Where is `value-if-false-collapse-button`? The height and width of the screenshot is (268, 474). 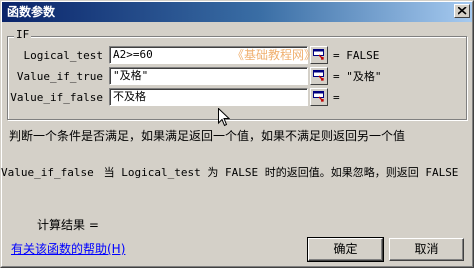 value-if-false-collapse-button is located at coordinates (319, 97).